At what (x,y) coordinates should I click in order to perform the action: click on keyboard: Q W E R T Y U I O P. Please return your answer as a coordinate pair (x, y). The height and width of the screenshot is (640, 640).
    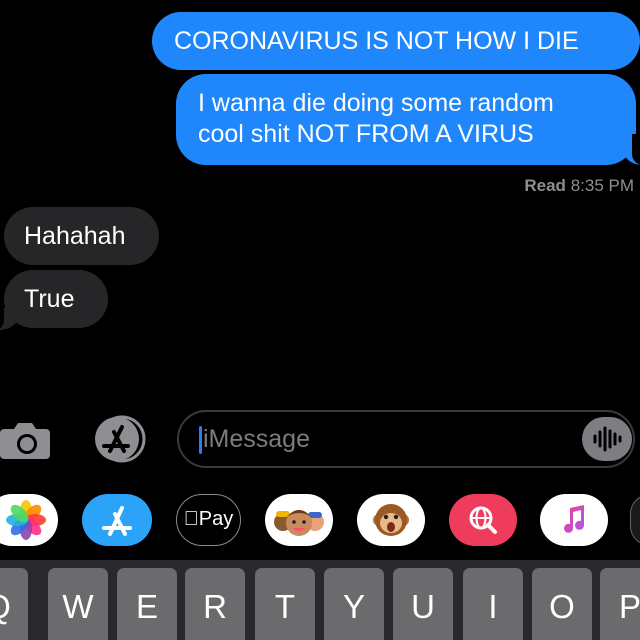
    Looking at the image, I should click on (320, 600).